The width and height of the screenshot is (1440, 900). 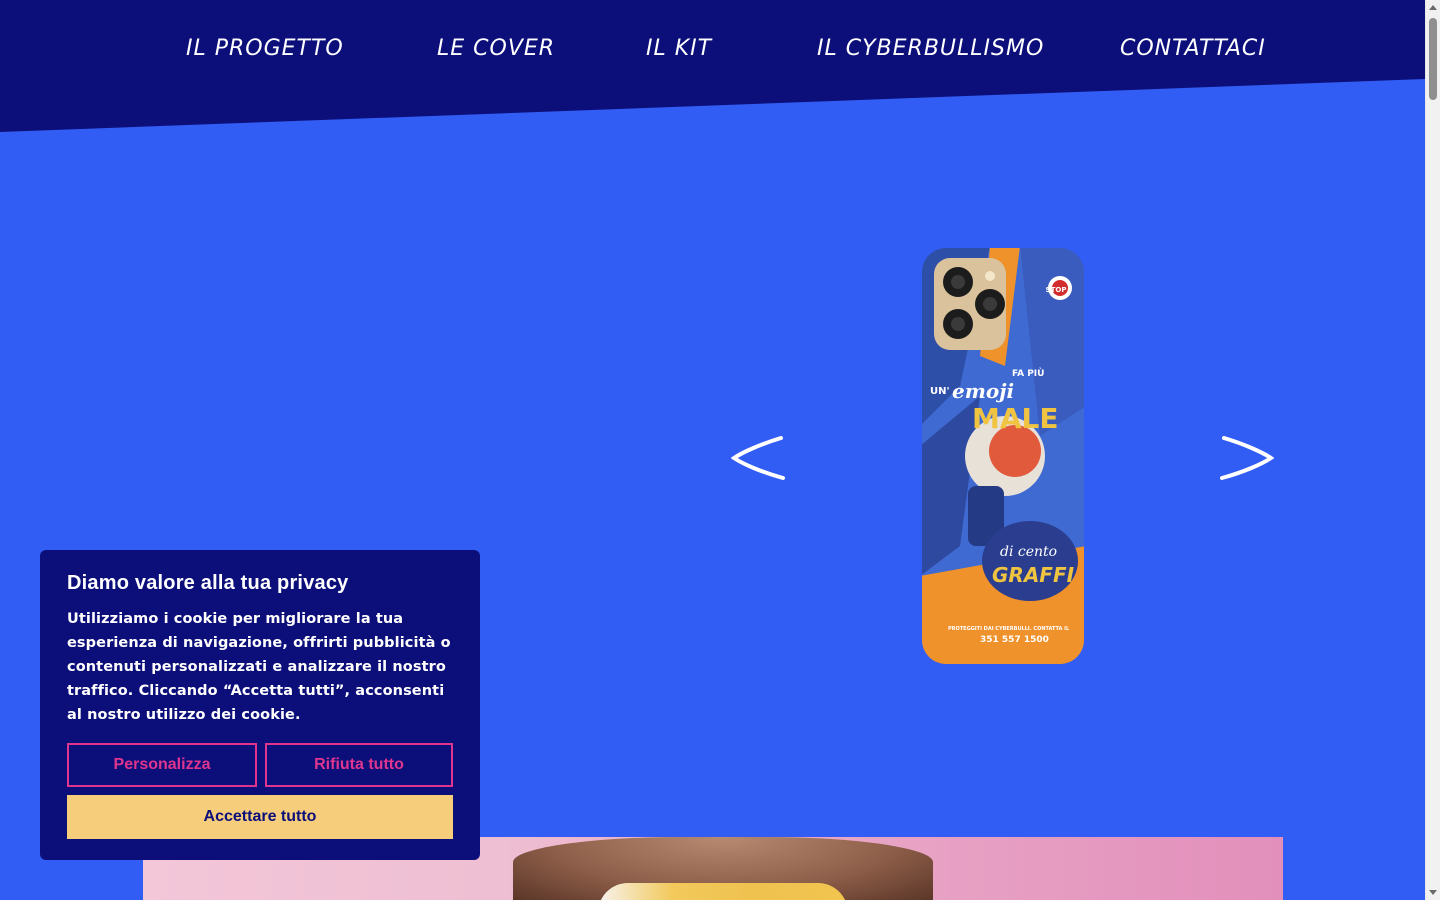 I want to click on nav-item-contattaci: CONTATTACI, so click(x=1193, y=48).